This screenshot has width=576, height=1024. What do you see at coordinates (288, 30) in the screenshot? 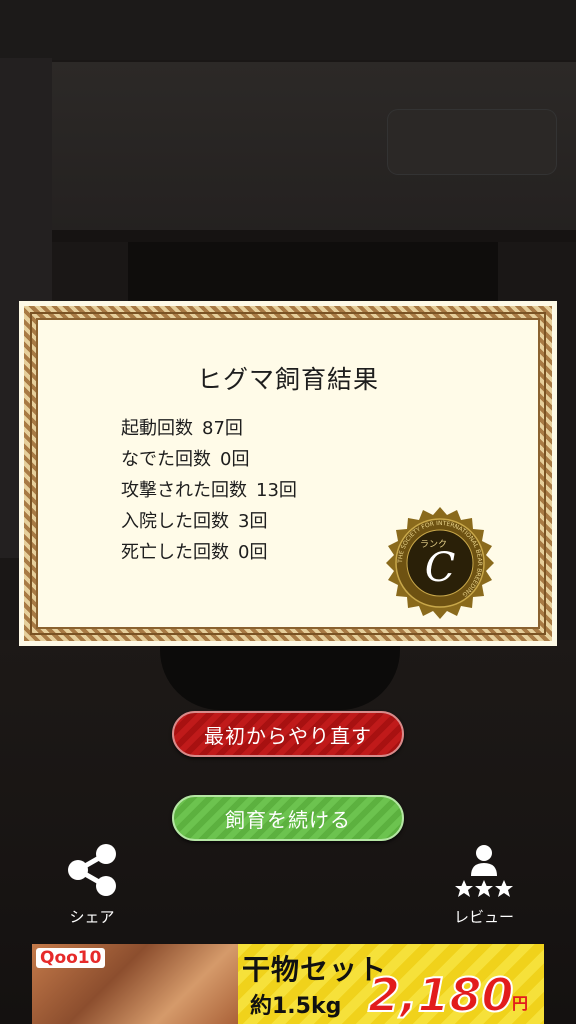
I see `ceiling` at bounding box center [288, 30].